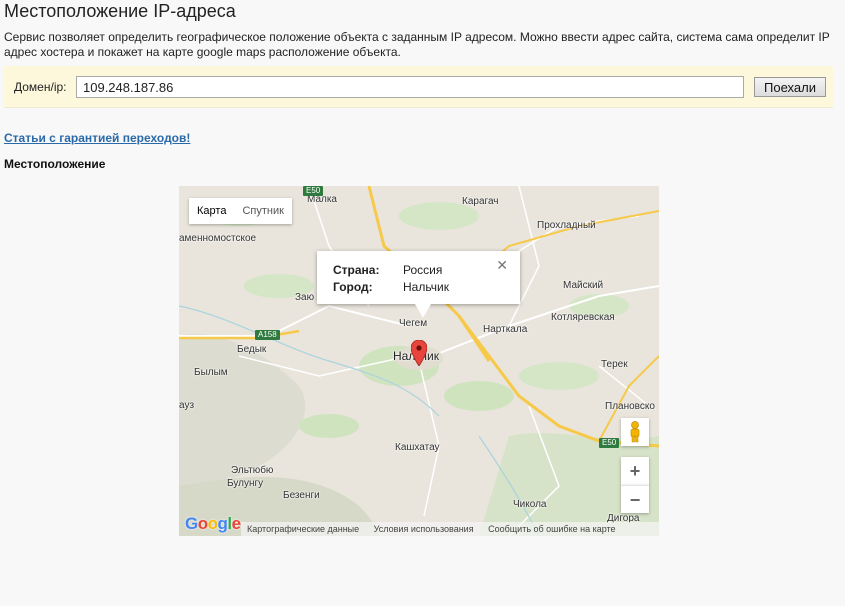 This screenshot has width=845, height=606. I want to click on place-terek: Терек, so click(614, 364).